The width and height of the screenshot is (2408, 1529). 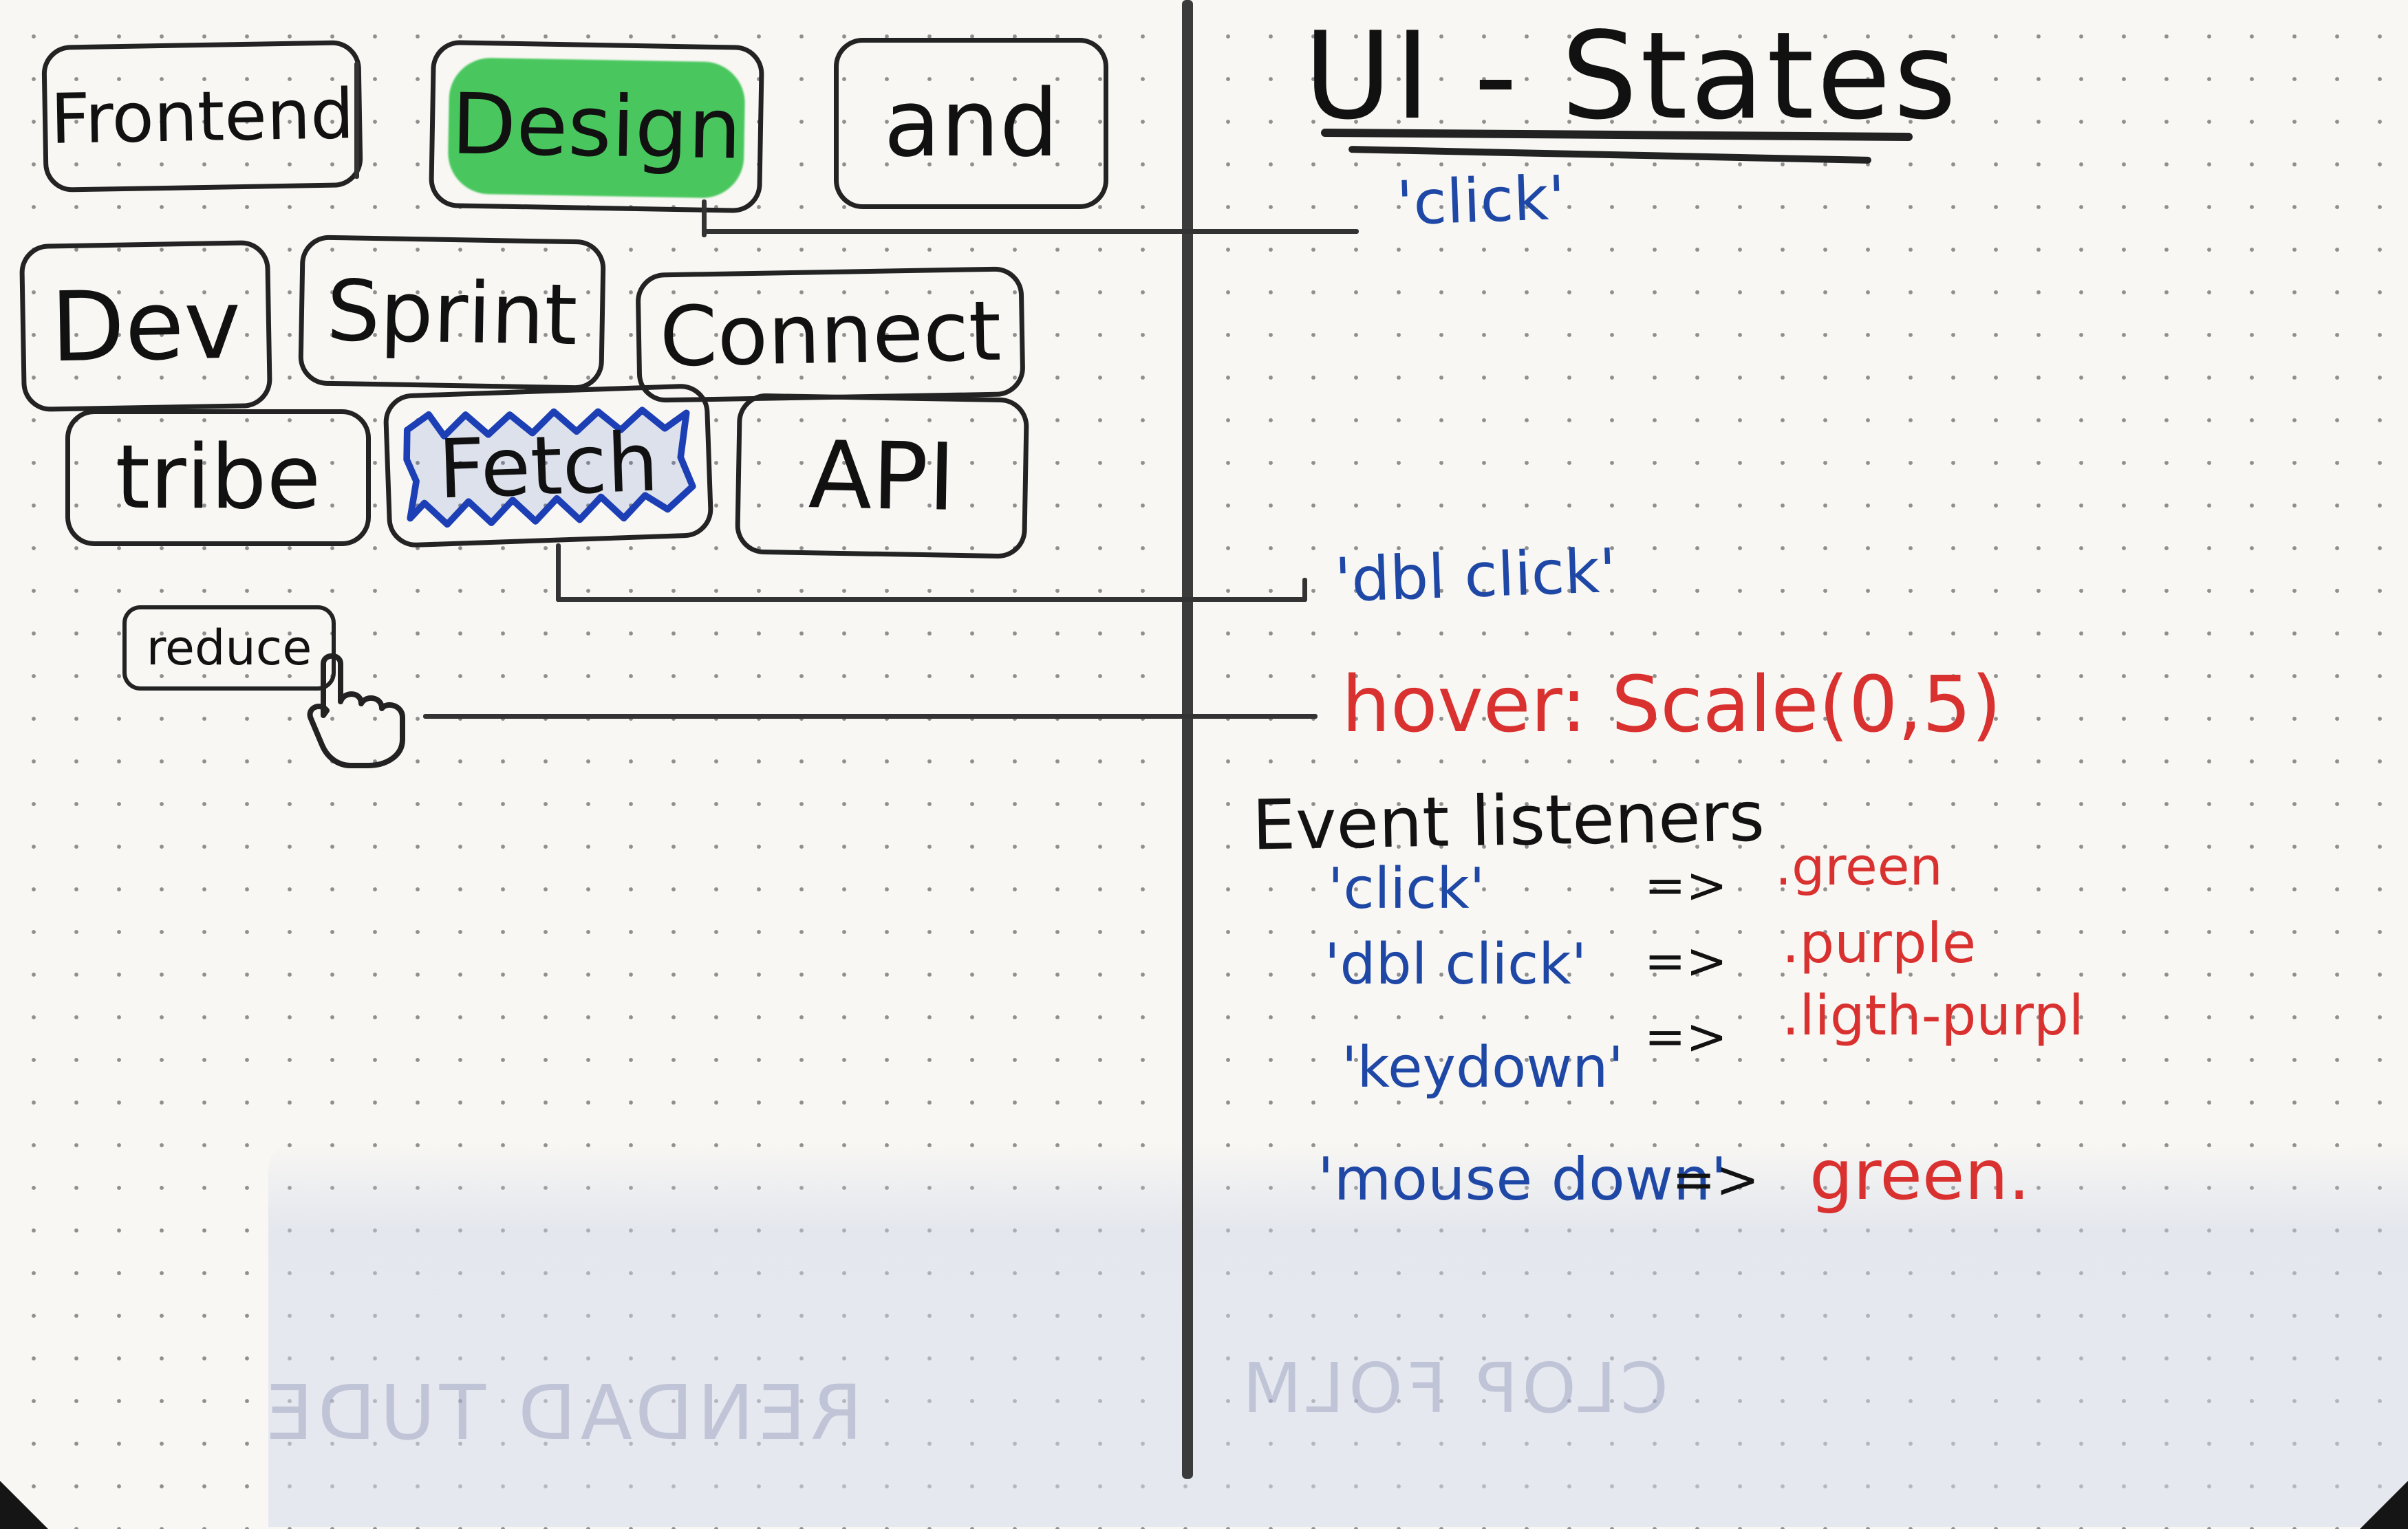 What do you see at coordinates (1481, 200) in the screenshot?
I see `state-click: 'click'` at bounding box center [1481, 200].